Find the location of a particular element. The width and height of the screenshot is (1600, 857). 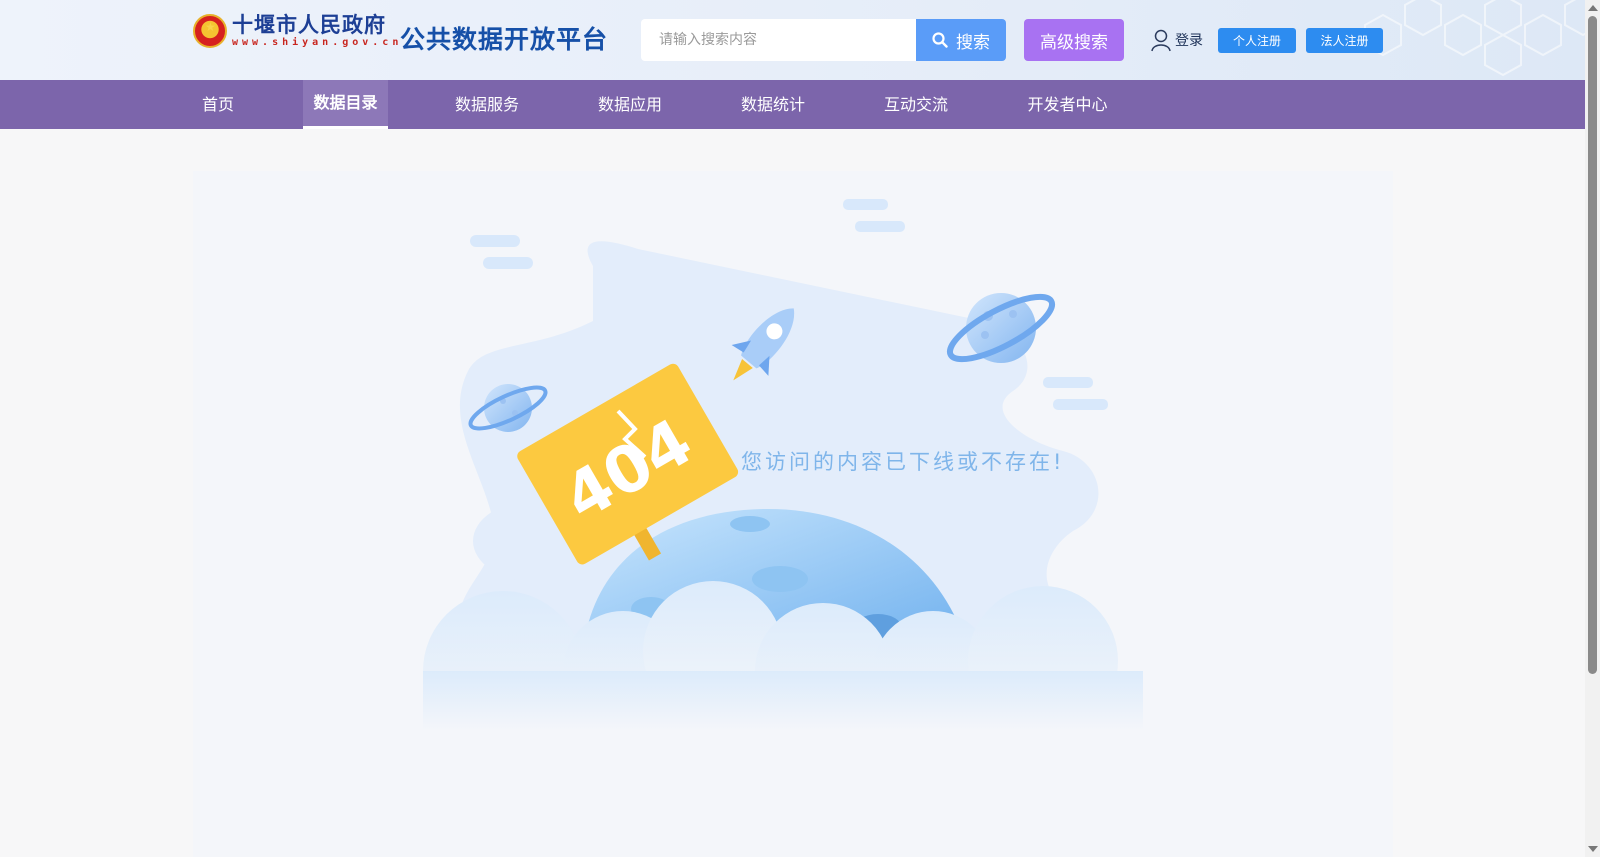

site-logo: 十堰市人民政府 www.shiyan.gov.cn is located at coordinates (297, 31).